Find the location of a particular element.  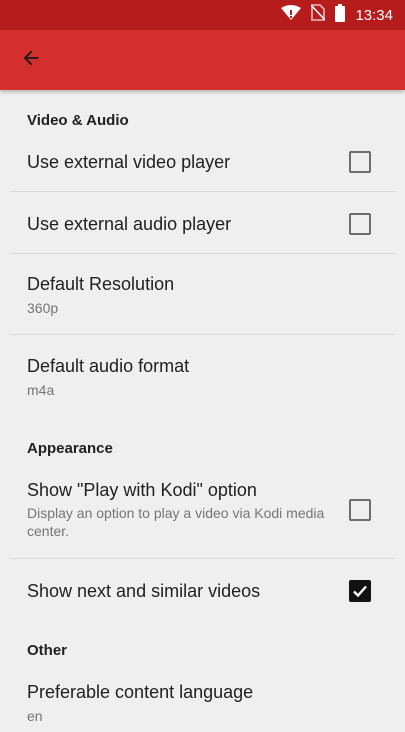

pref-summary: m4a is located at coordinates (41, 390).